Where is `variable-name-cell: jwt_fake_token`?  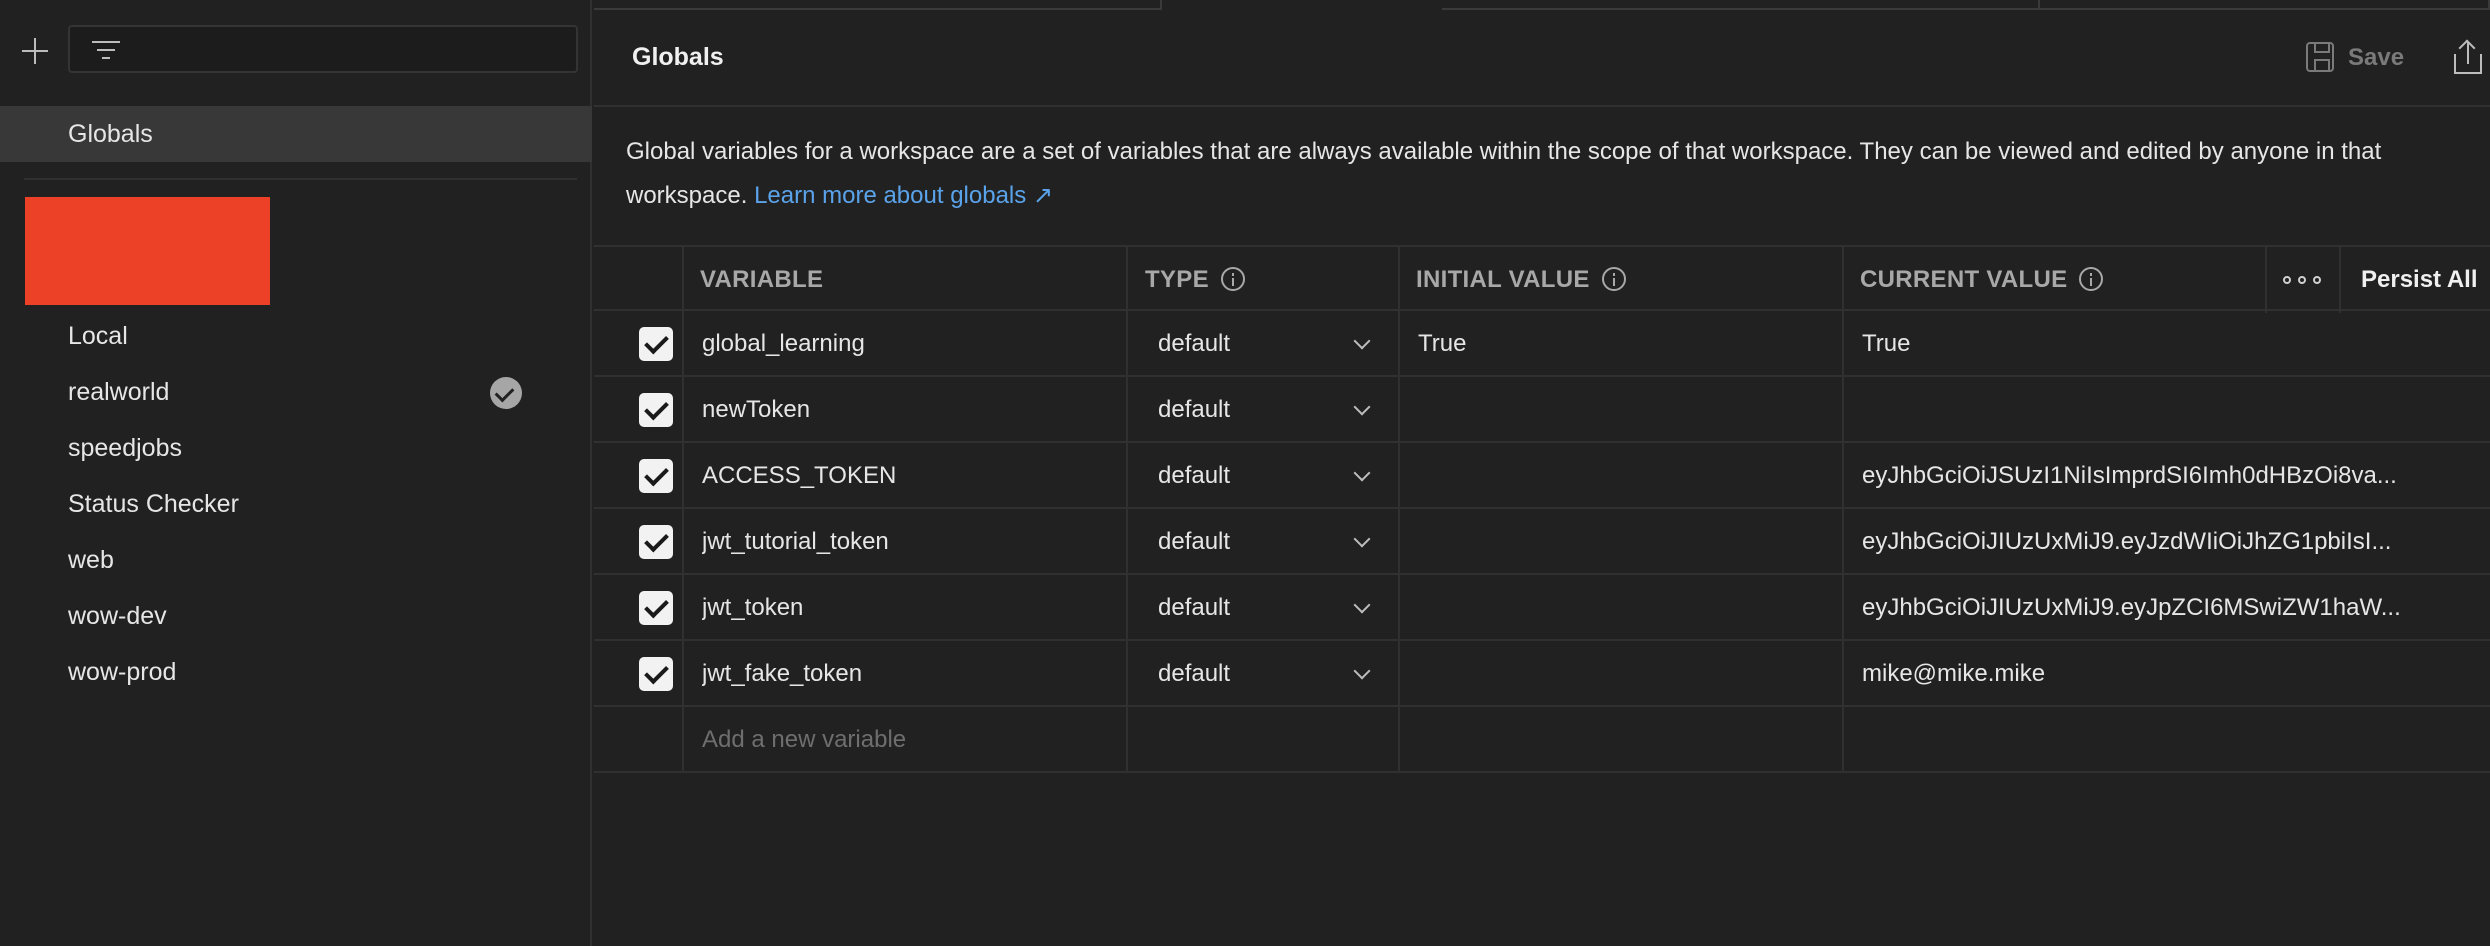
variable-name-cell: jwt_fake_token is located at coordinates (782, 674).